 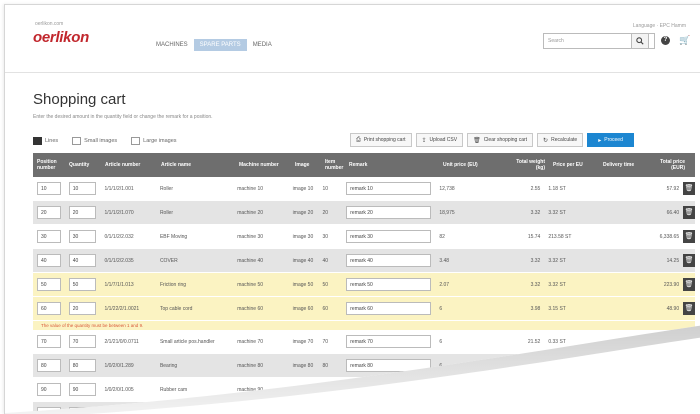 What do you see at coordinates (82, 284) in the screenshot?
I see `quantity-input: 50` at bounding box center [82, 284].